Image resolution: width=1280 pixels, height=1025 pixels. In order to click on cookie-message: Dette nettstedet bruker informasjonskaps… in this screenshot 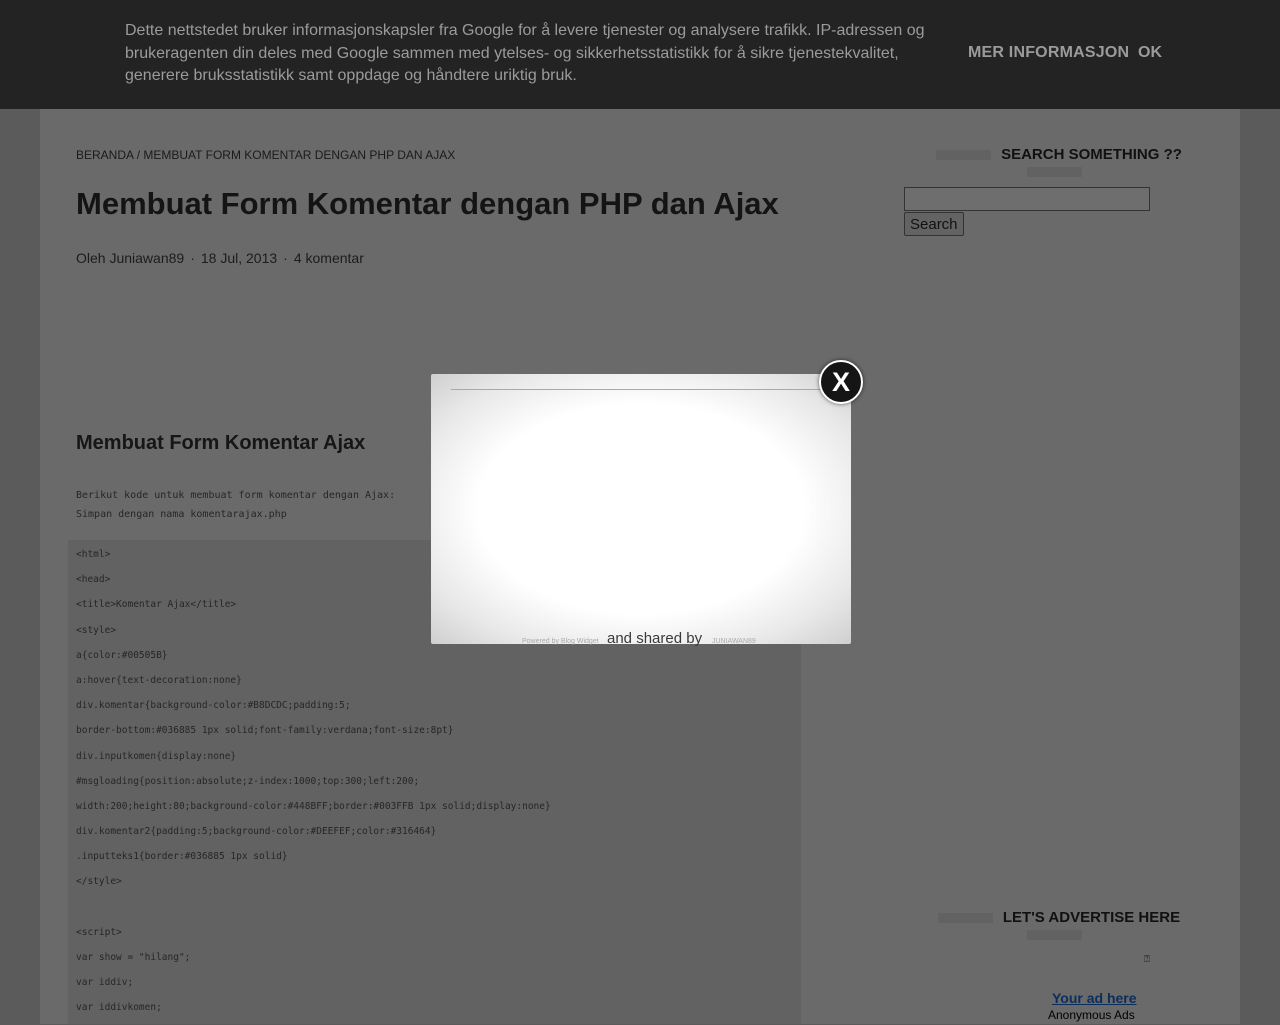, I will do `click(525, 53)`.